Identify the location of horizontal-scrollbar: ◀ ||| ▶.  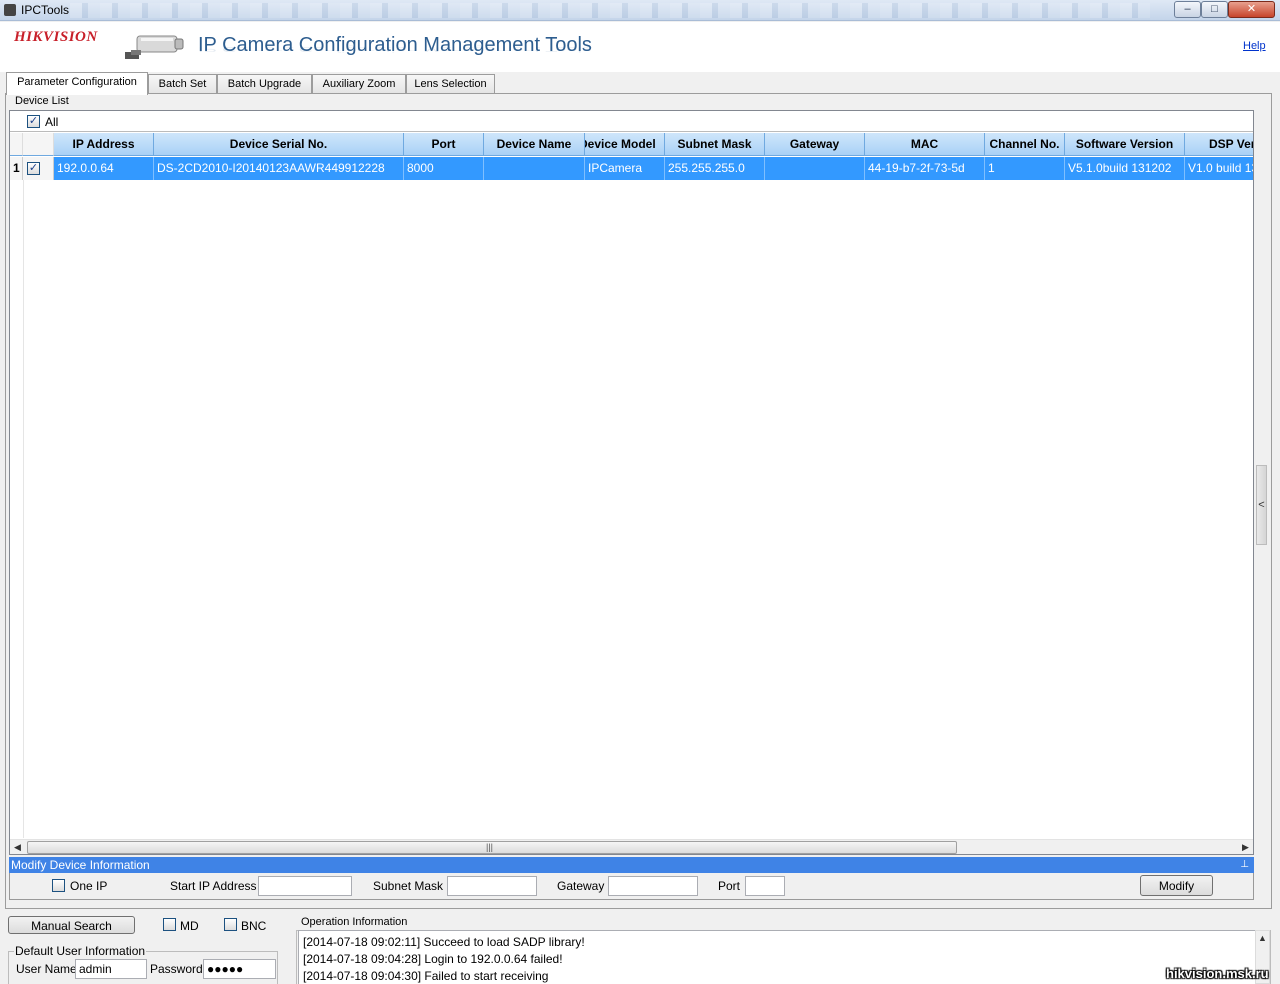
(631, 846).